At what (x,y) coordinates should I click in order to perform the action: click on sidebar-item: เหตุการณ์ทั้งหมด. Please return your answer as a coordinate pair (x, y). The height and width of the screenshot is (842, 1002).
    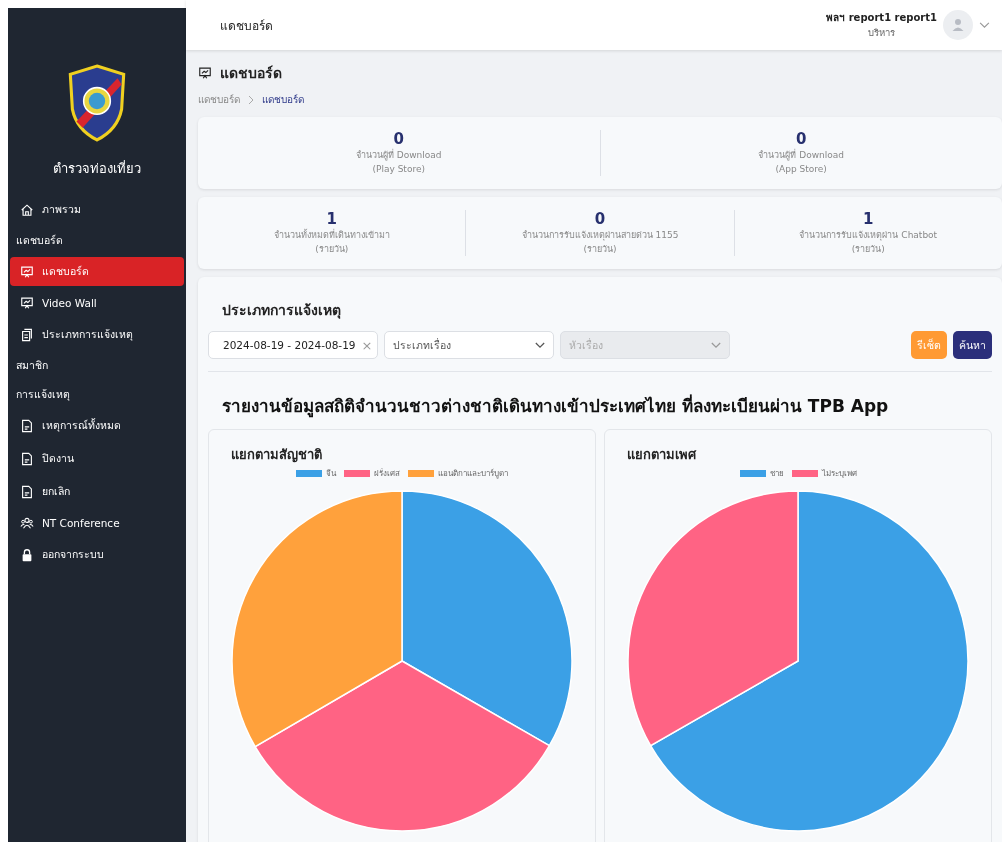
    Looking at the image, I should click on (97, 425).